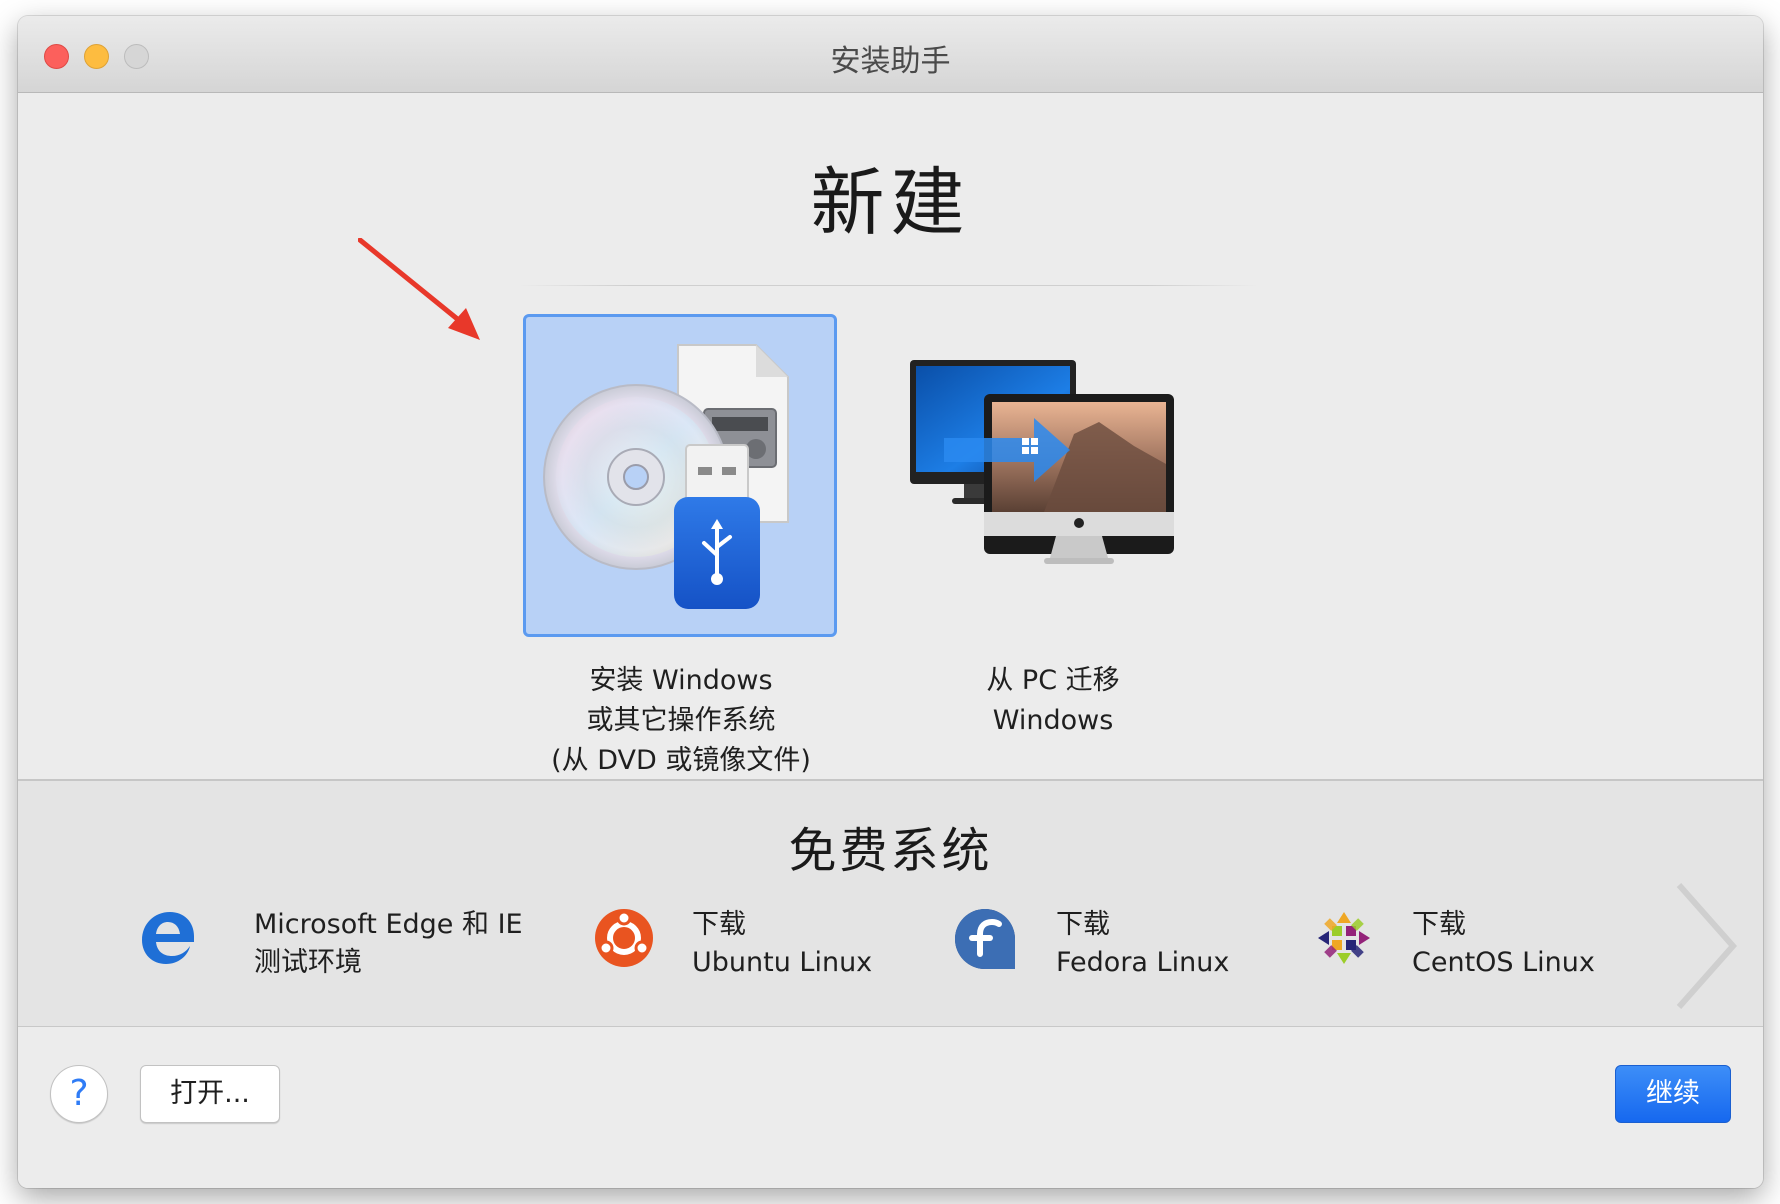 The height and width of the screenshot is (1204, 1780). I want to click on ubuntu-text: 下载 Ubuntu Linux, so click(782, 944).